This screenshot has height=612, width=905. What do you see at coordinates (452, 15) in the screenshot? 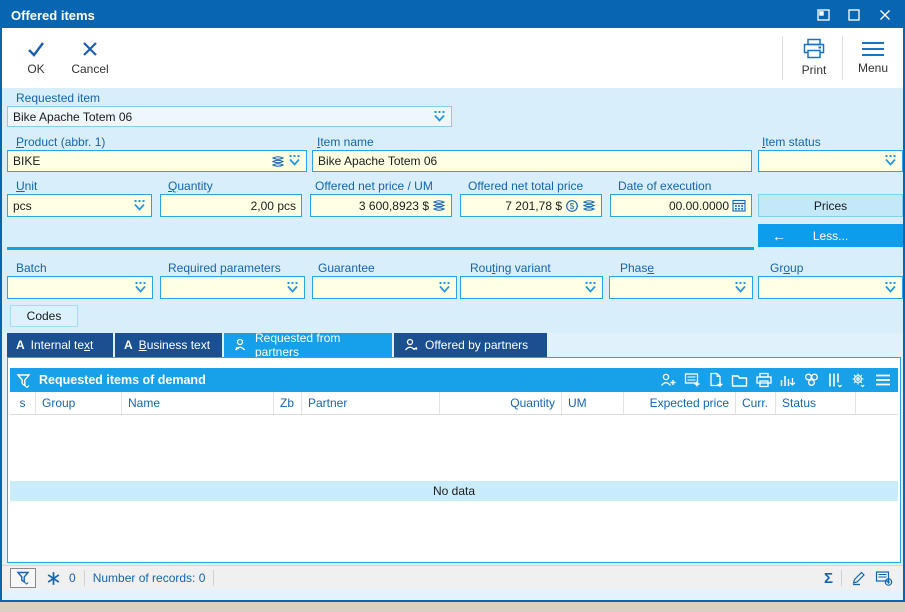
I see `title-bar: Offered items` at bounding box center [452, 15].